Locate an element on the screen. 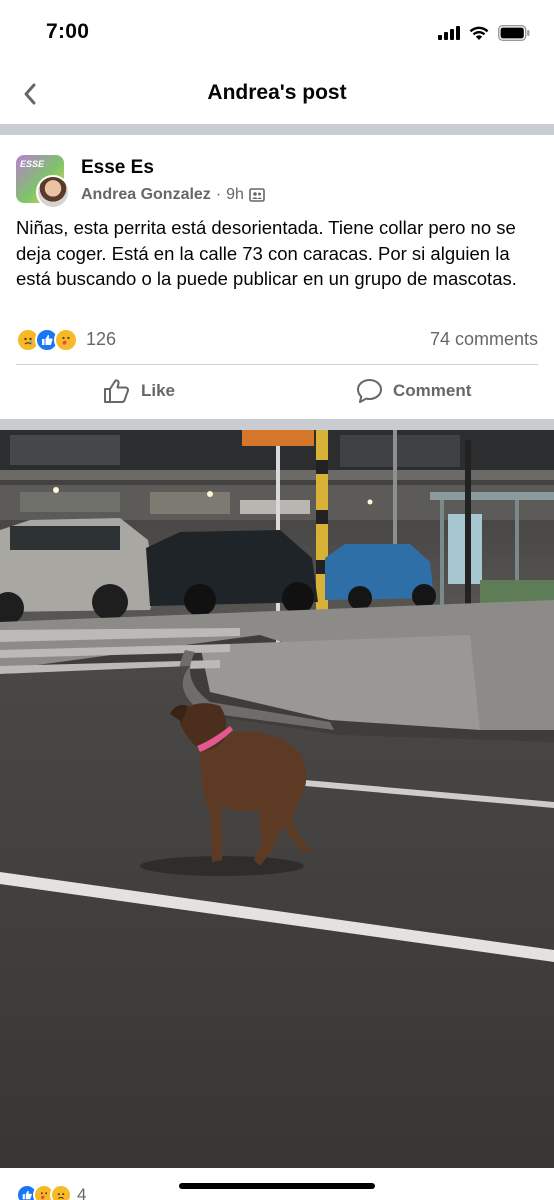 The height and width of the screenshot is (1200, 554). reactions-row: 126 74 comments is located at coordinates (277, 340).